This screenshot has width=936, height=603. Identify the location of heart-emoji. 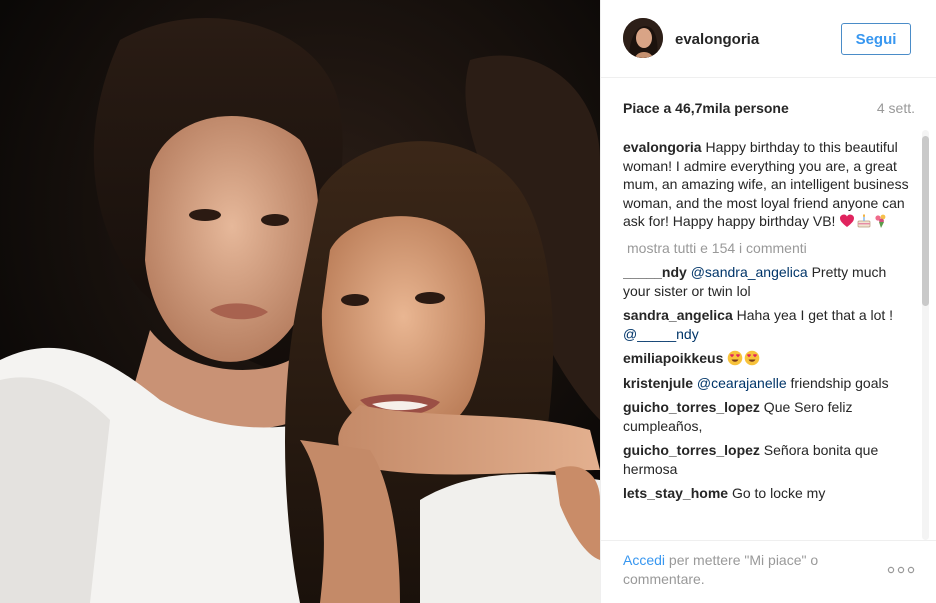
(847, 220).